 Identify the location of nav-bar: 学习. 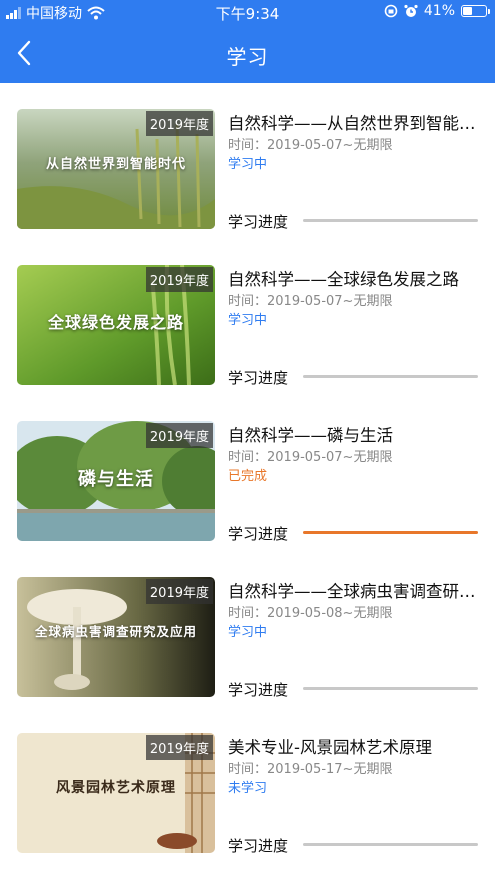
(247, 53).